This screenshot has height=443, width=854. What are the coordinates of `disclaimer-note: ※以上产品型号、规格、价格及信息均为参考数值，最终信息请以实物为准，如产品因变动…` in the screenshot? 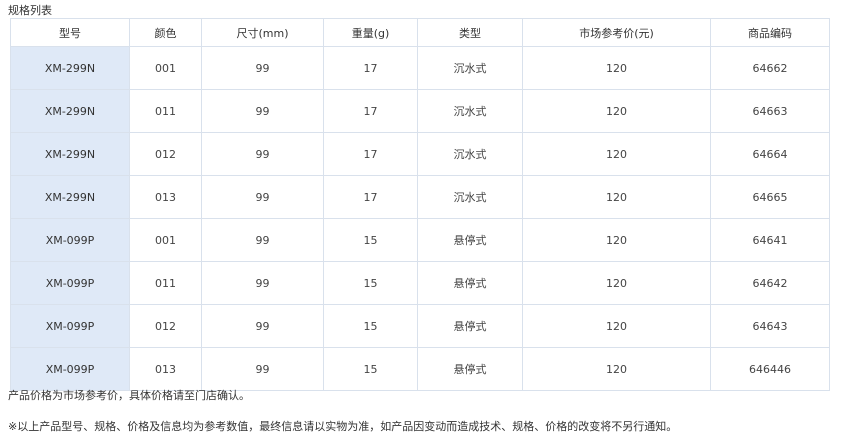 It's located at (343, 426).